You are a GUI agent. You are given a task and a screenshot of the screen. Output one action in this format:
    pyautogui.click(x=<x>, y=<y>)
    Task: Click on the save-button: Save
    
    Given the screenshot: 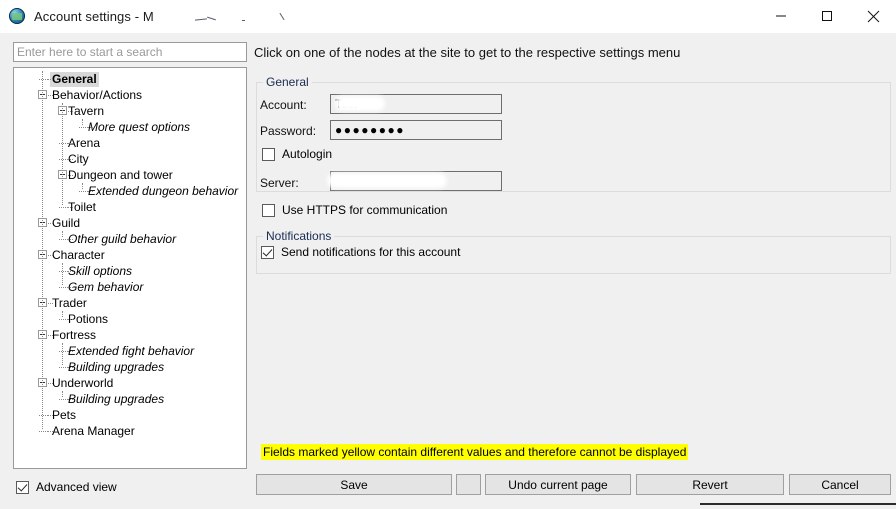 What is the action you would take?
    pyautogui.click(x=354, y=484)
    